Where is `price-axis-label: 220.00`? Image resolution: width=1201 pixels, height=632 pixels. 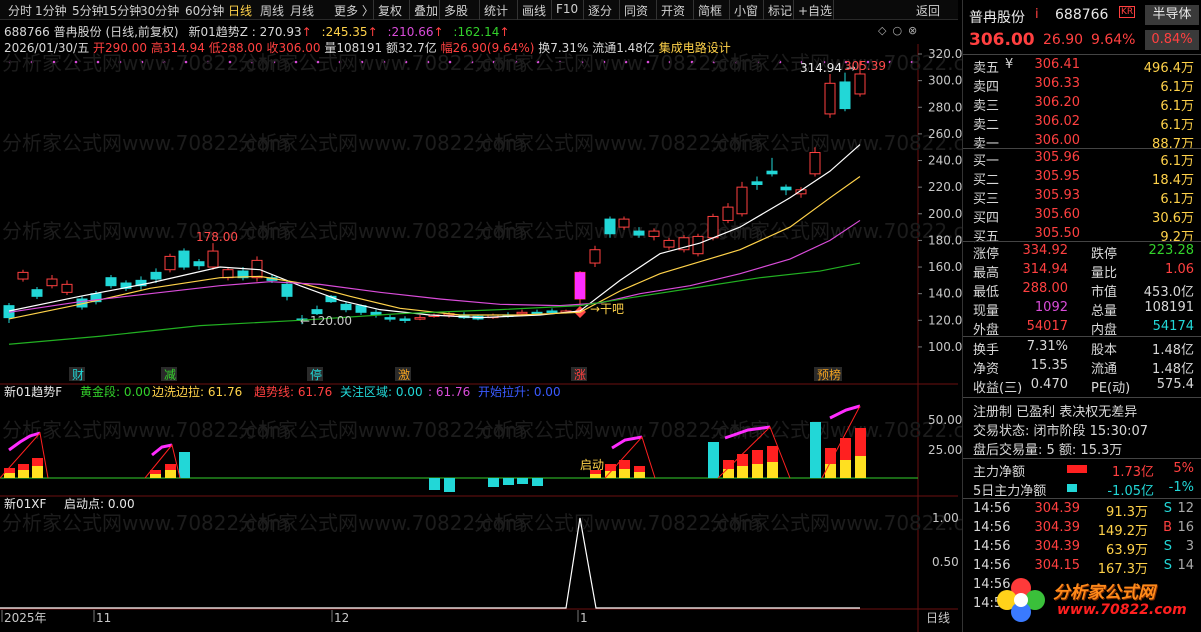 price-axis-label: 220.00 is located at coordinates (945, 187).